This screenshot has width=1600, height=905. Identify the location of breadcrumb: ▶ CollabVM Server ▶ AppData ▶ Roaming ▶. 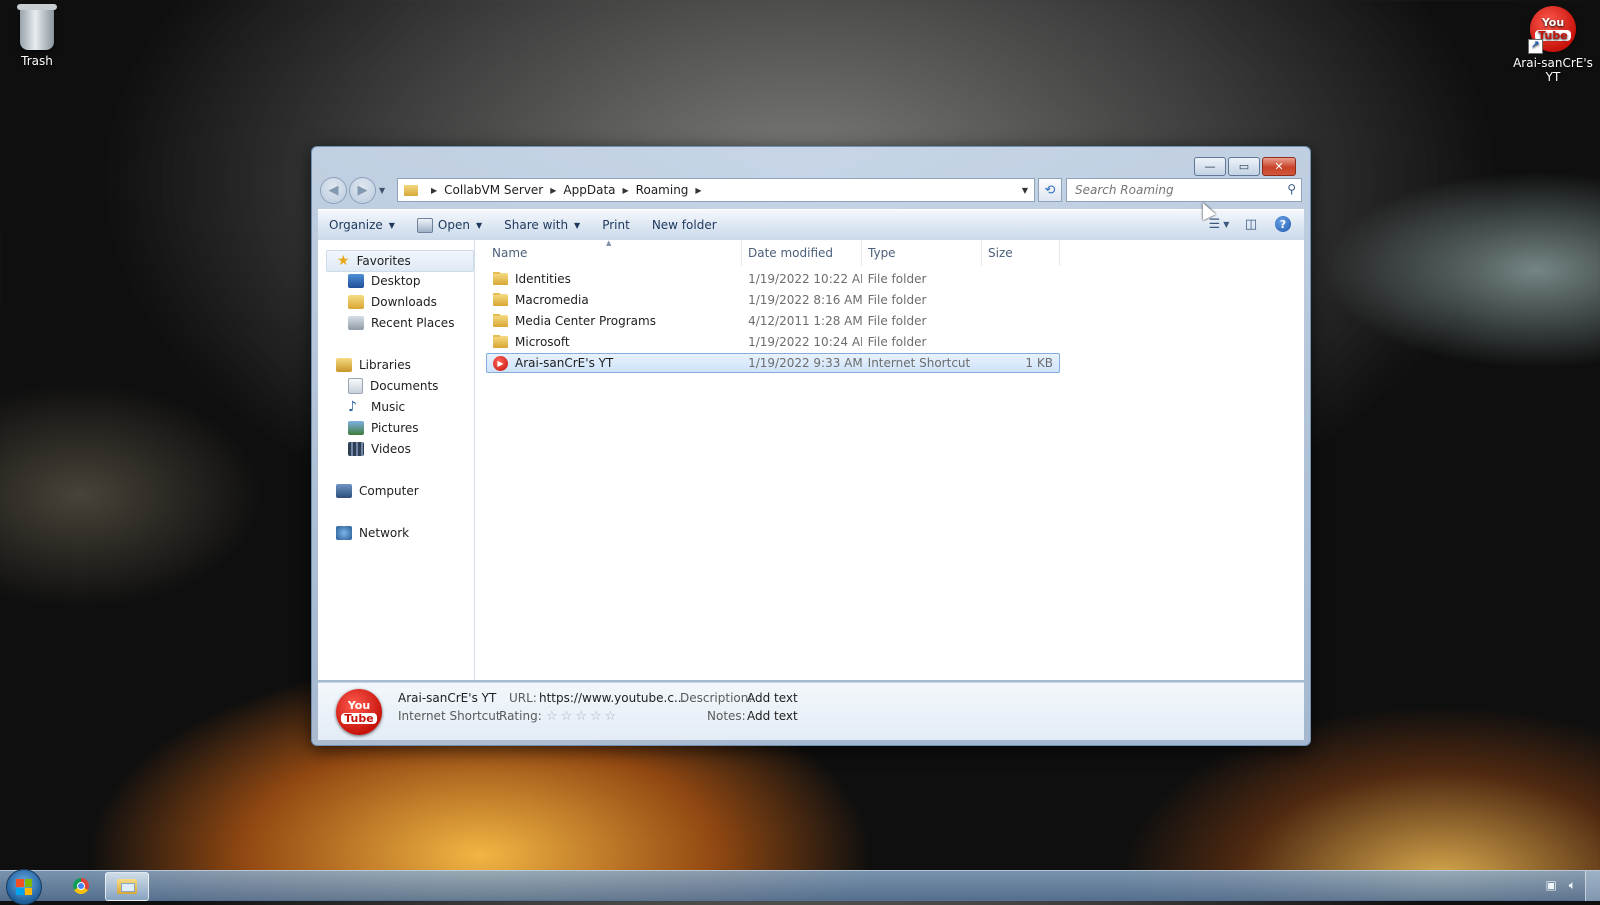
(566, 190).